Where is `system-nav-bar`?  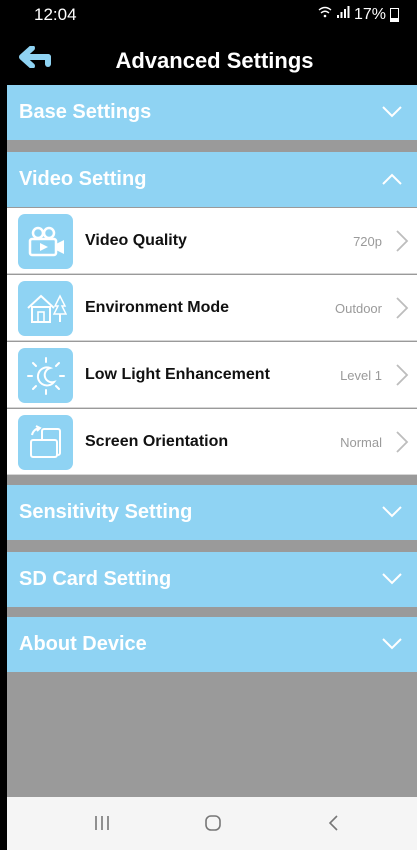 system-nav-bar is located at coordinates (212, 823).